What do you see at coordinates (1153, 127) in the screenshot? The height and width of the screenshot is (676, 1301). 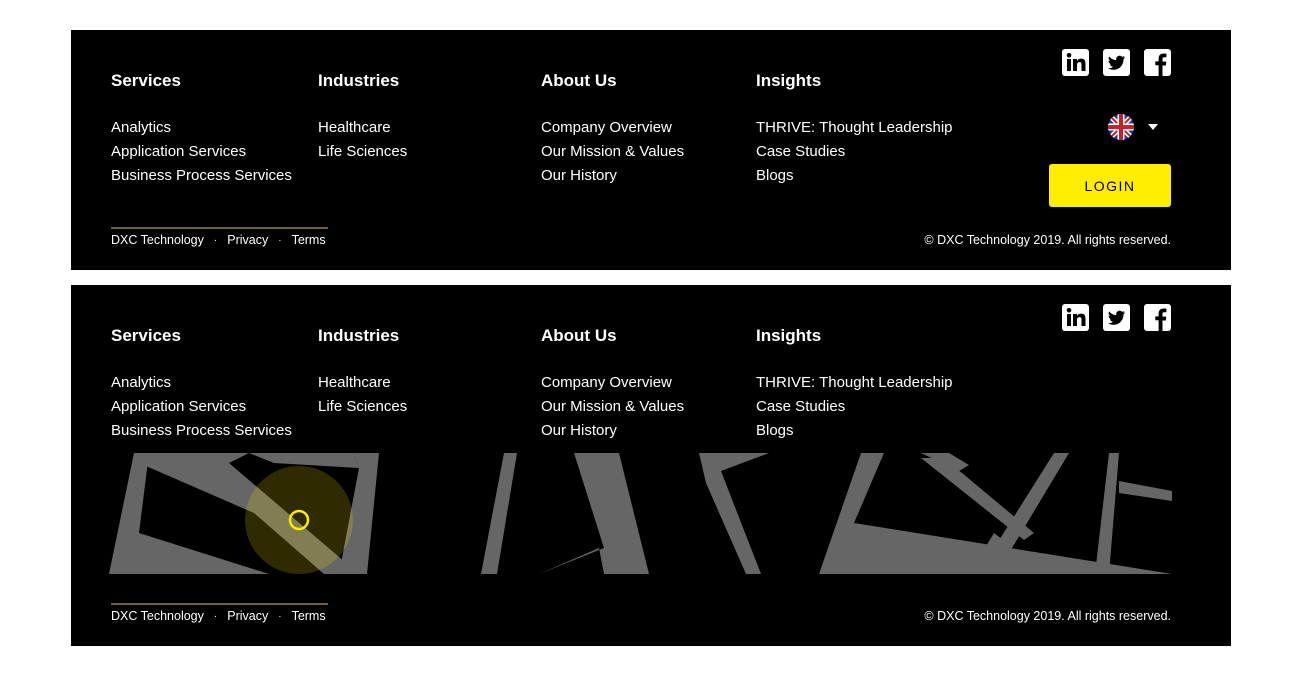 I see `chevron-down-icon` at bounding box center [1153, 127].